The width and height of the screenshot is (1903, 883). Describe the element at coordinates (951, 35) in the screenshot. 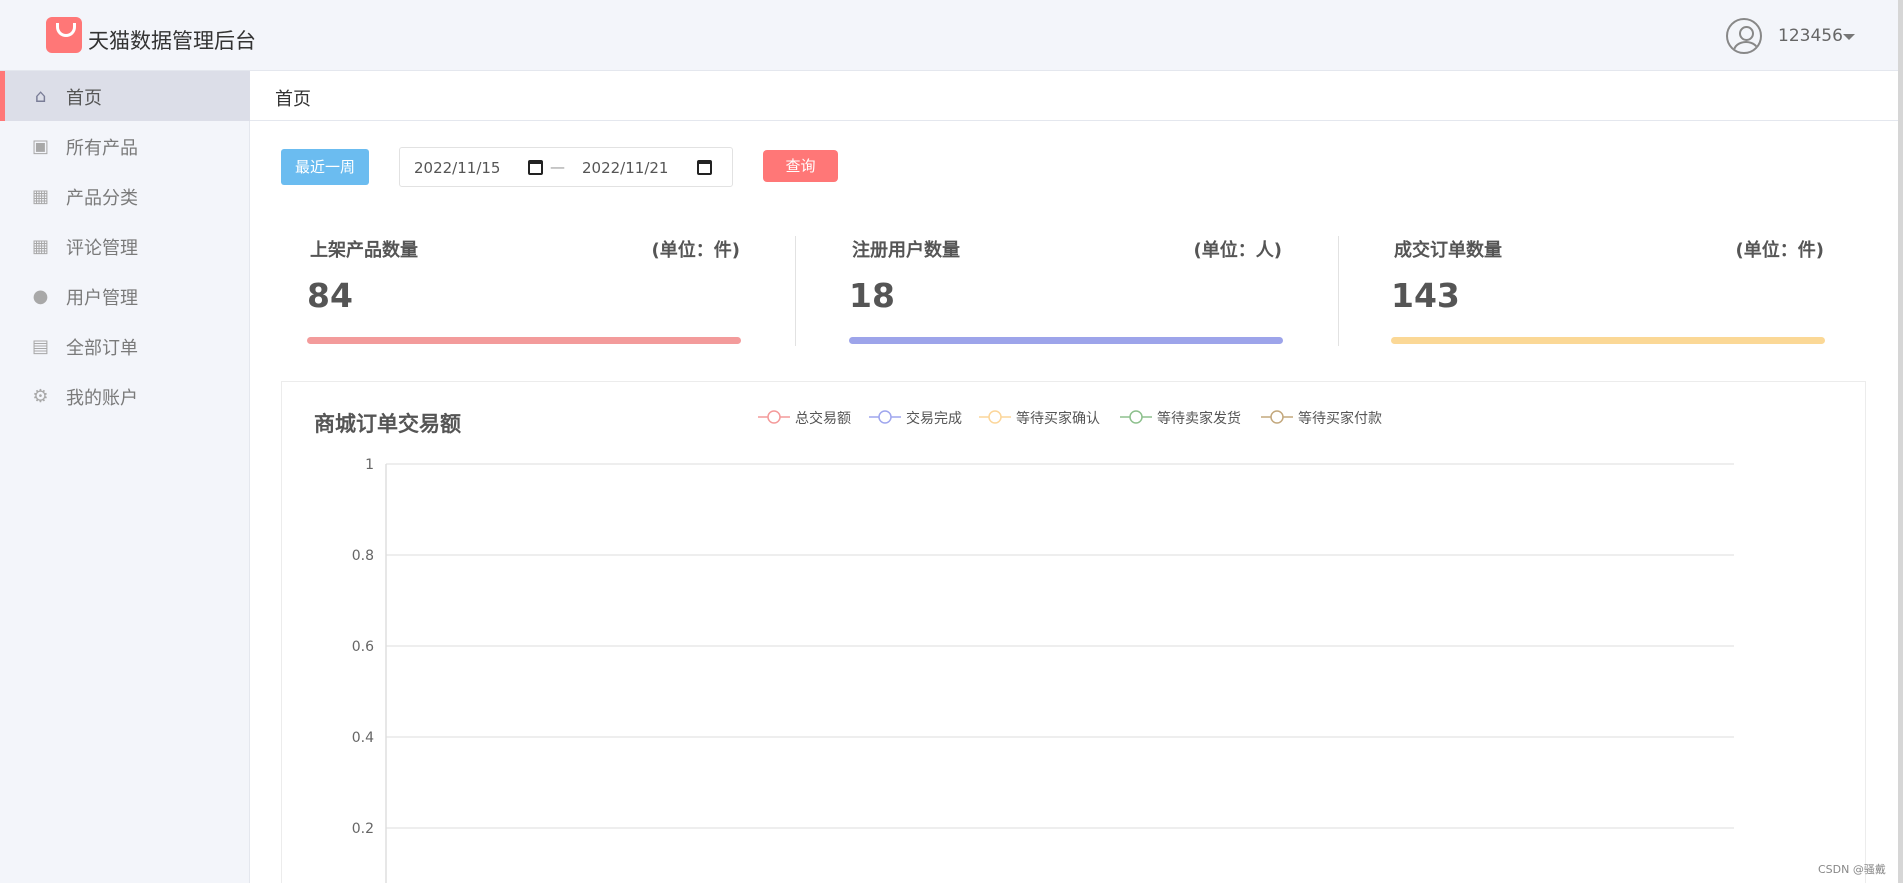

I see `top-header: 天猫数据管理后台 123456` at that location.